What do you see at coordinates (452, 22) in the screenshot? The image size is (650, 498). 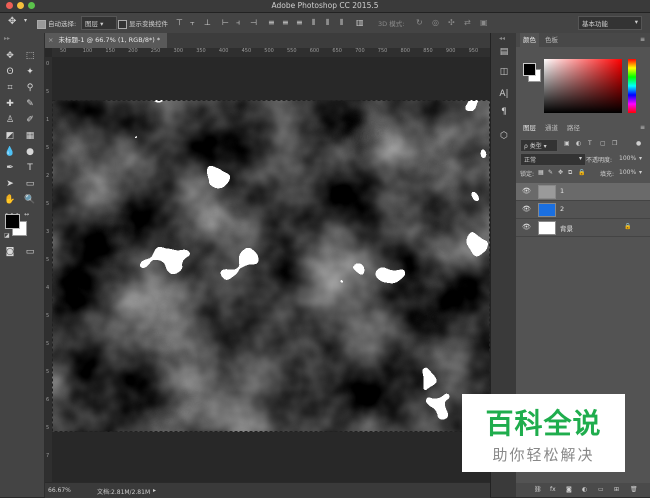 I see `3d-pan-icon: ✣` at bounding box center [452, 22].